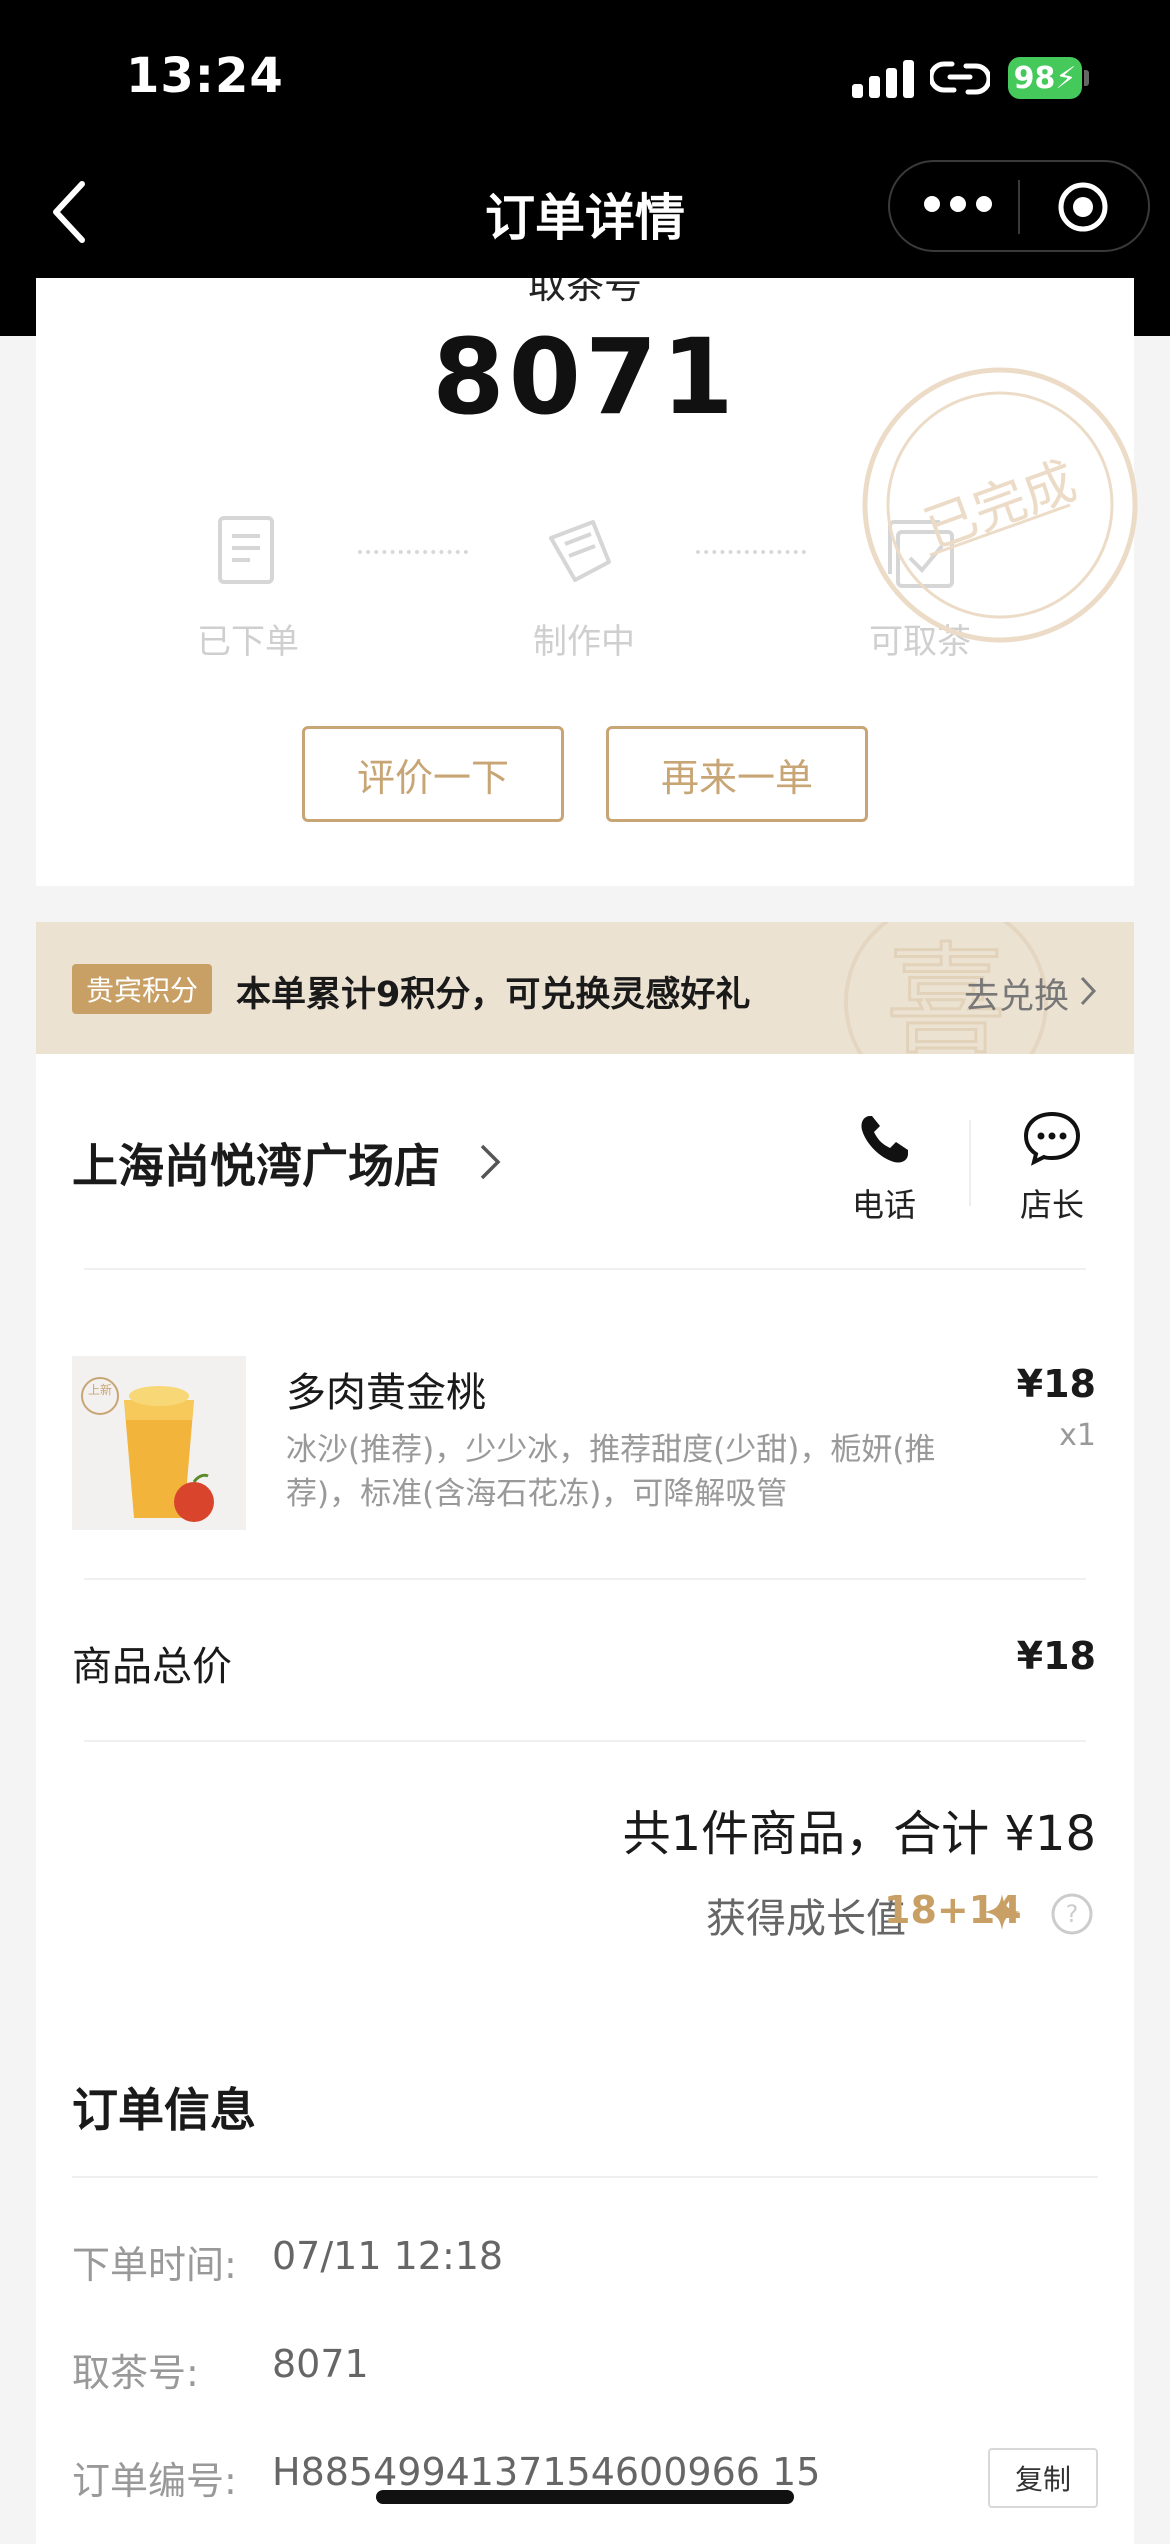 This screenshot has height=2544, width=1170. Describe the element at coordinates (884, 1203) in the screenshot. I see `phone-label: 电话` at that location.